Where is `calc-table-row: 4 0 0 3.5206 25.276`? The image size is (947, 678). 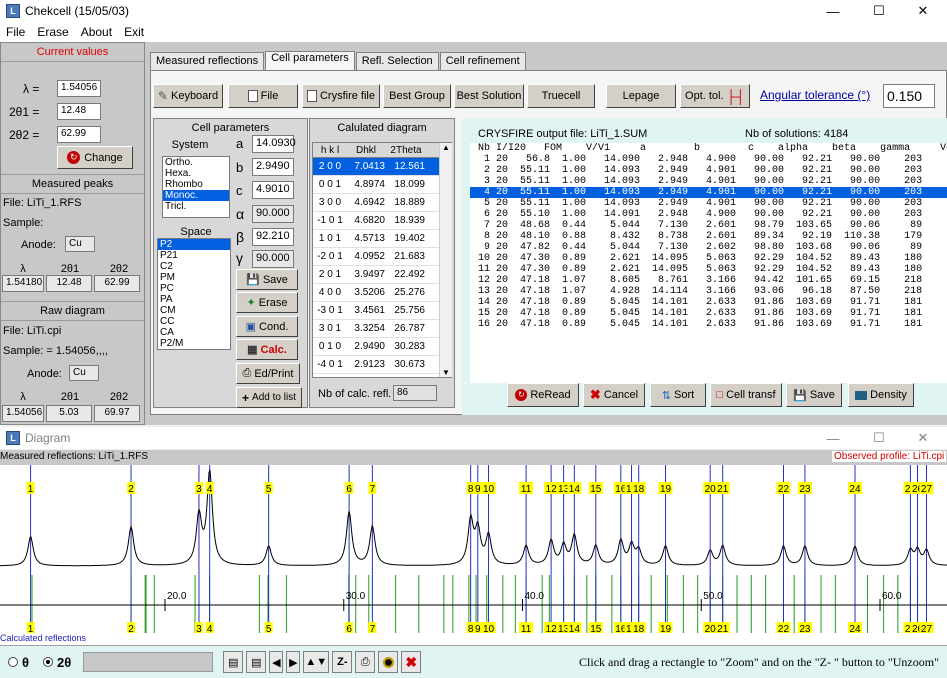 calc-table-row: 4 0 0 3.5206 25.276 is located at coordinates (382, 293).